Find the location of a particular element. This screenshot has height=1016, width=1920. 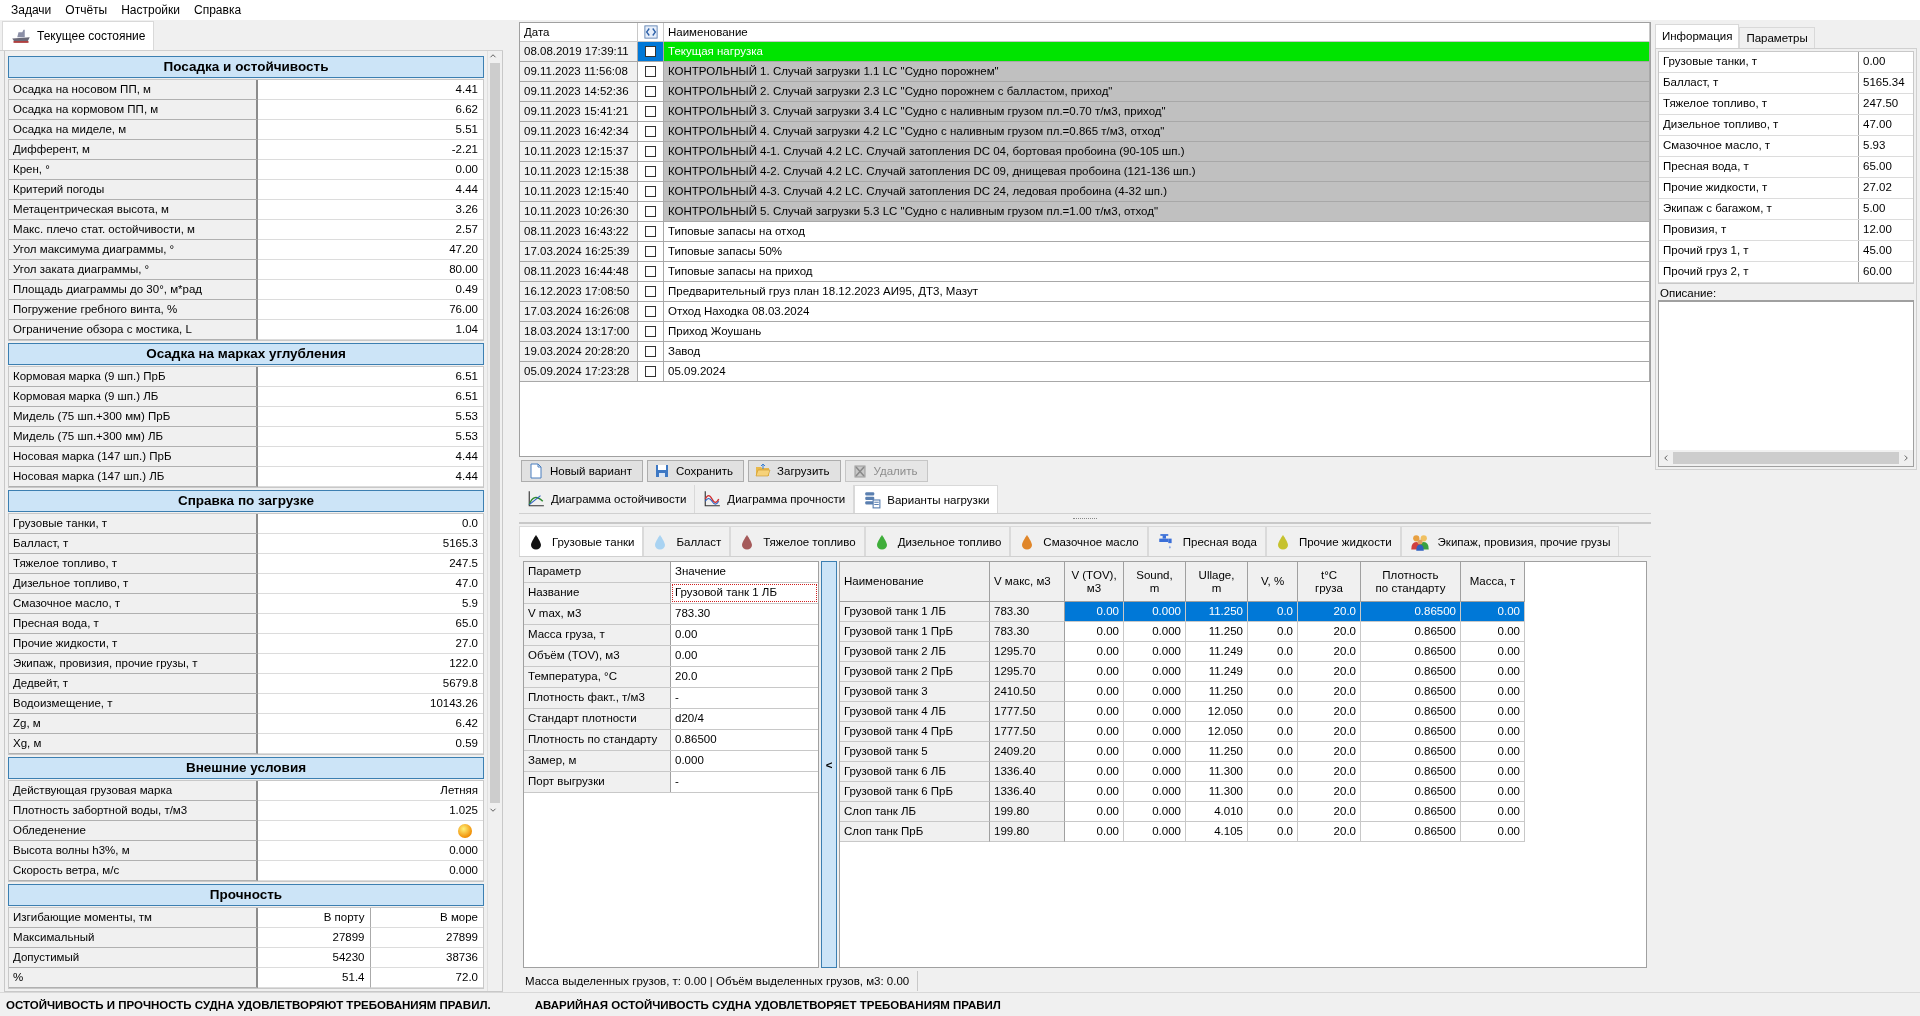

row-label: Мидель (75 шп.+300 мм) ПрБ is located at coordinates (133, 417).